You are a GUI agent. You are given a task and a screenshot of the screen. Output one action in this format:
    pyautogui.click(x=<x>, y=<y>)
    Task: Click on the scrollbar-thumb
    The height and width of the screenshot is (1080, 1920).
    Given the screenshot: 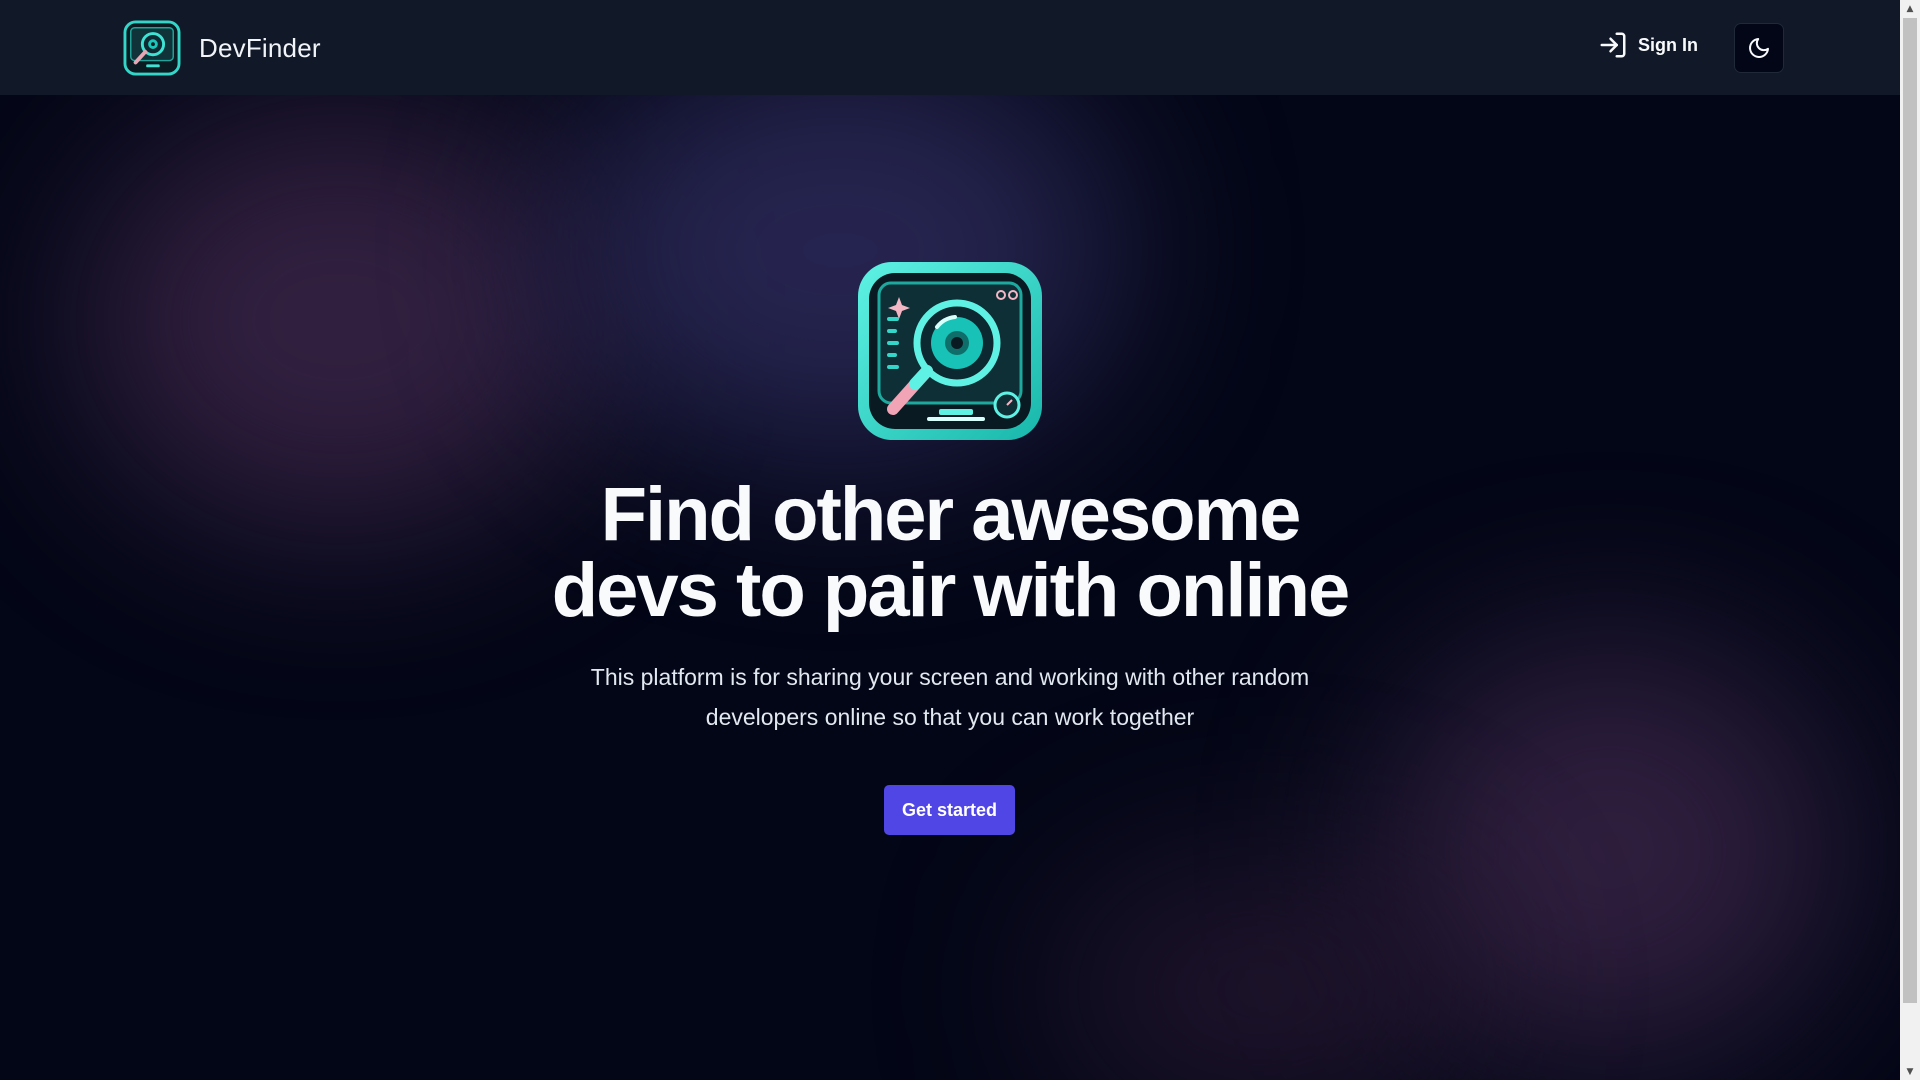 What is the action you would take?
    pyautogui.click(x=1910, y=510)
    